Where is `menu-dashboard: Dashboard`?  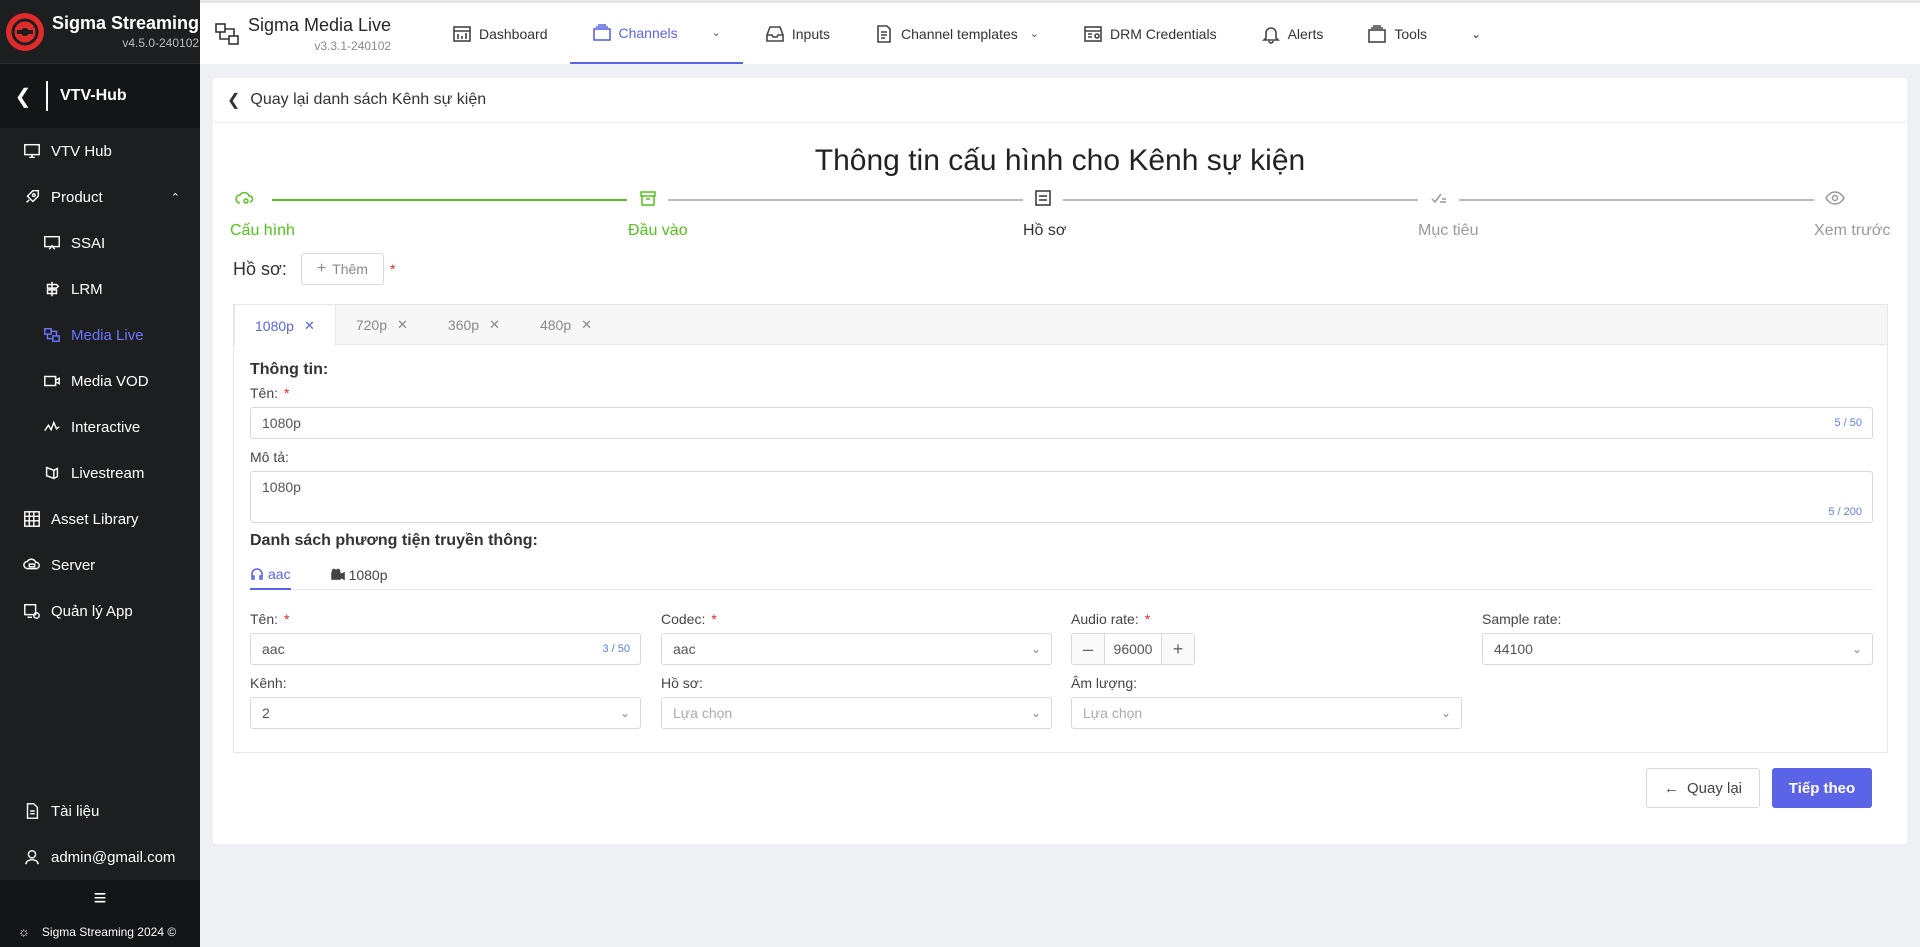 menu-dashboard: Dashboard is located at coordinates (500, 33).